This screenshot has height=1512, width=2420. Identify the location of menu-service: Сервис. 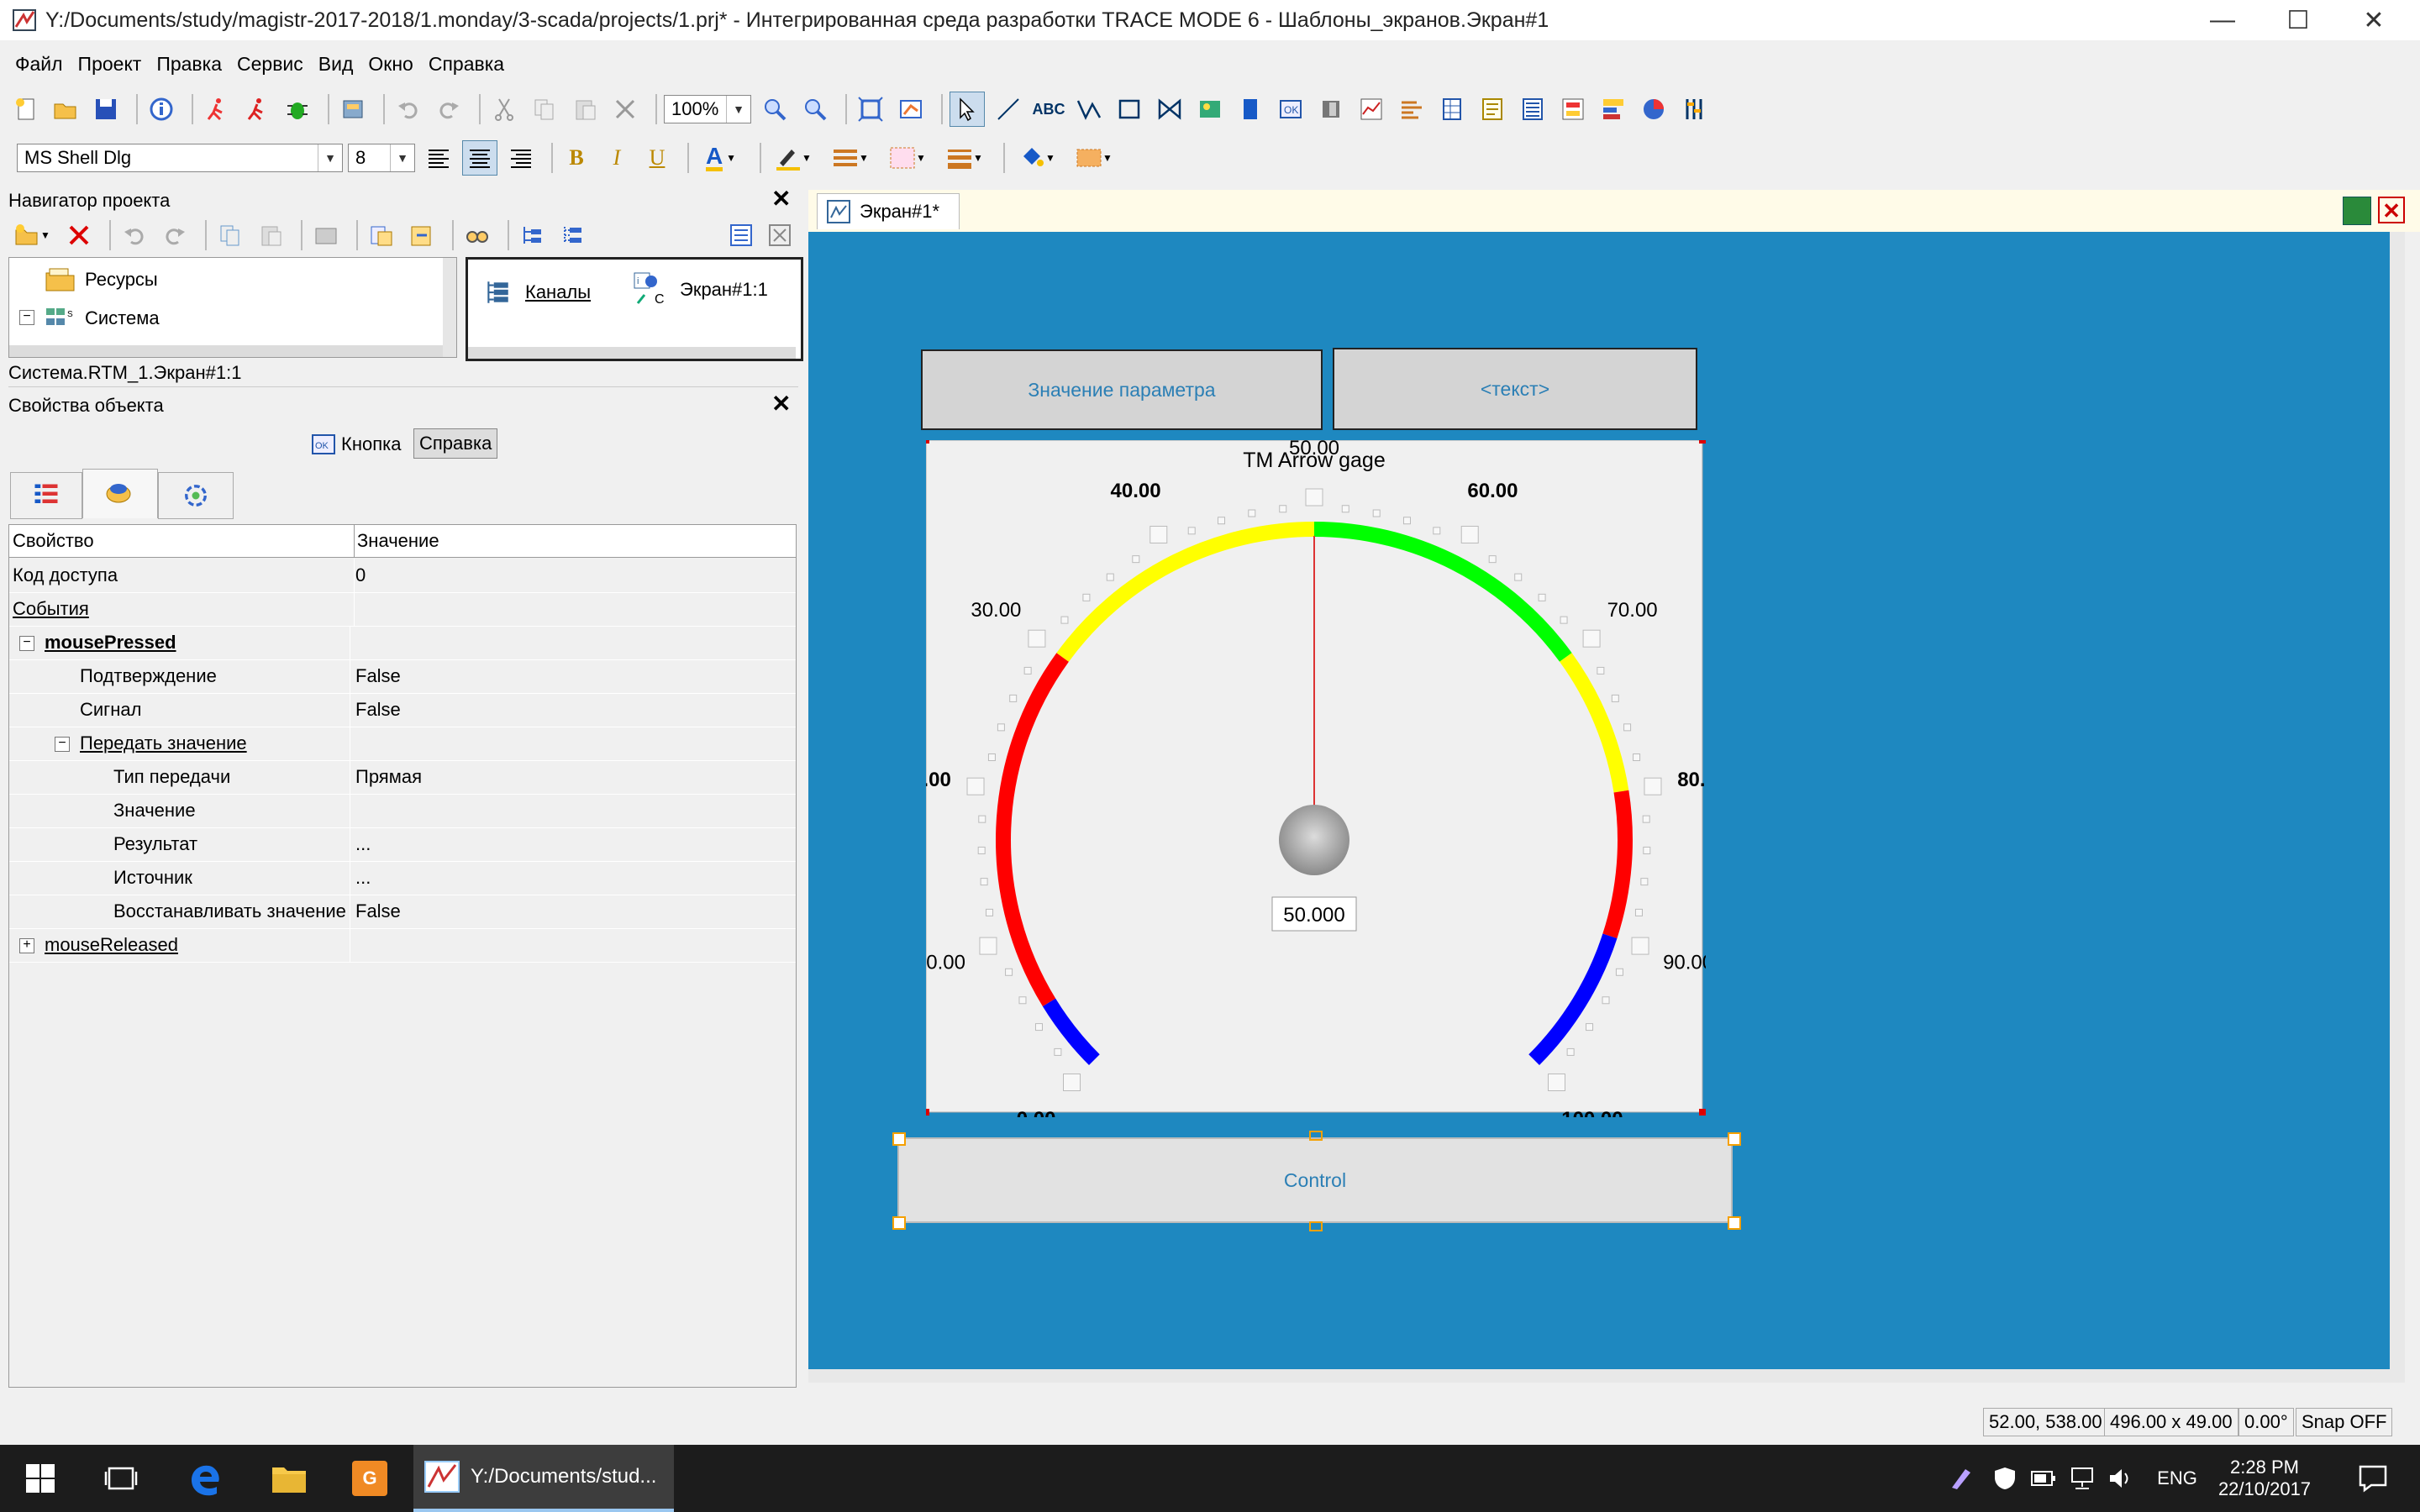
(270, 64).